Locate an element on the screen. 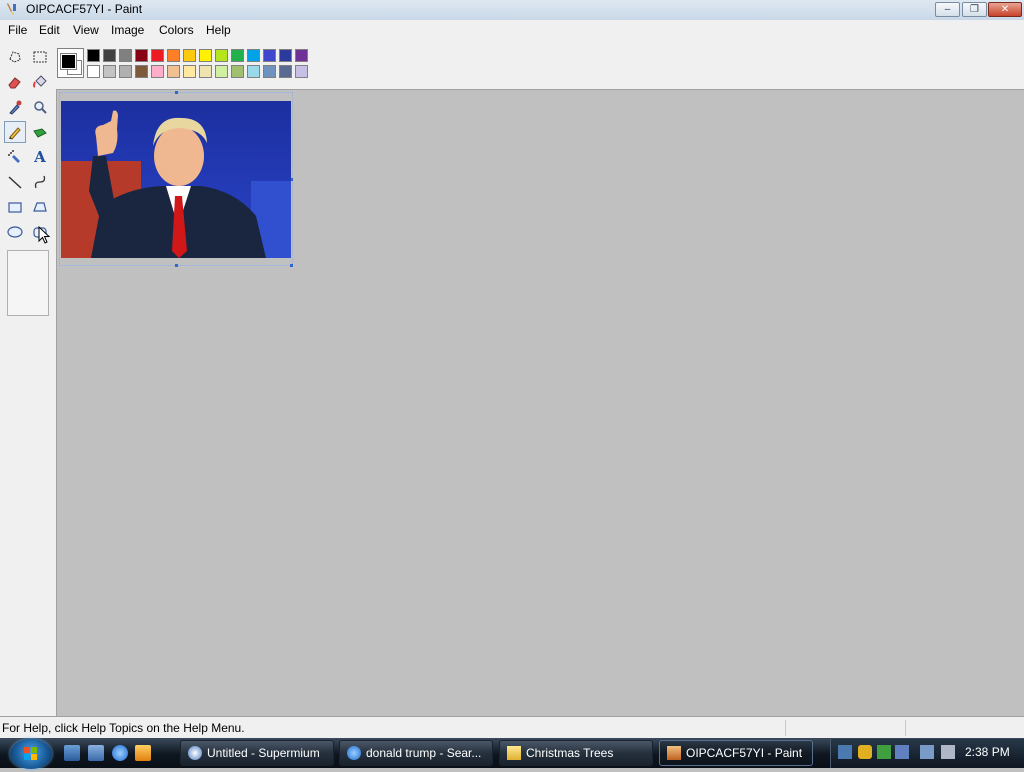  foreground-color-swatch is located at coordinates (68, 61).